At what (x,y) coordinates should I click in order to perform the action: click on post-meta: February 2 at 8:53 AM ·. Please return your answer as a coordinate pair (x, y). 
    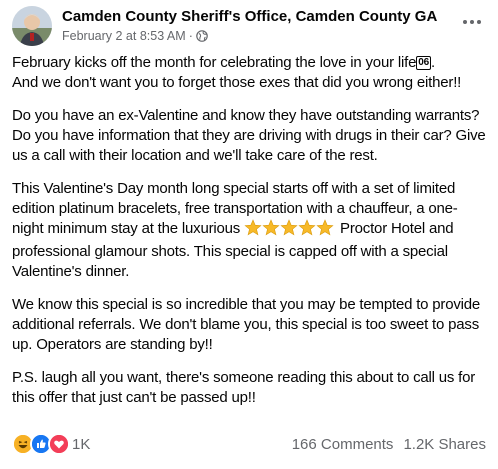
    Looking at the image, I should click on (135, 36).